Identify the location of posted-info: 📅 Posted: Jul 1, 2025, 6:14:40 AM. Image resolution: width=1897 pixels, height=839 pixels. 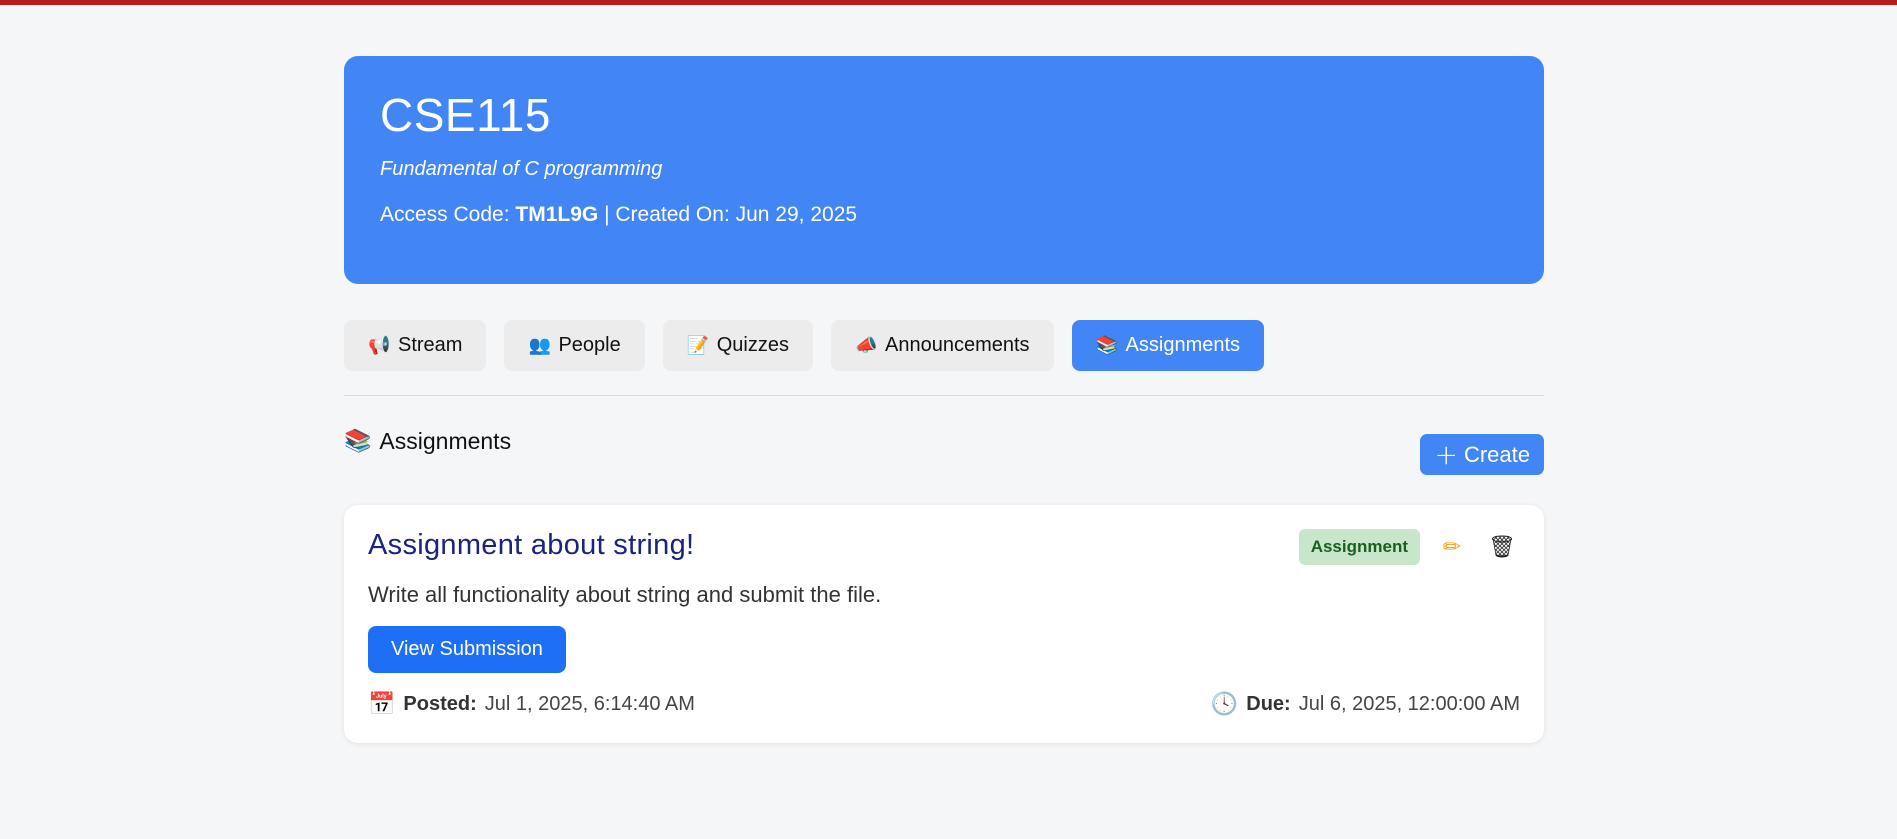
(531, 704).